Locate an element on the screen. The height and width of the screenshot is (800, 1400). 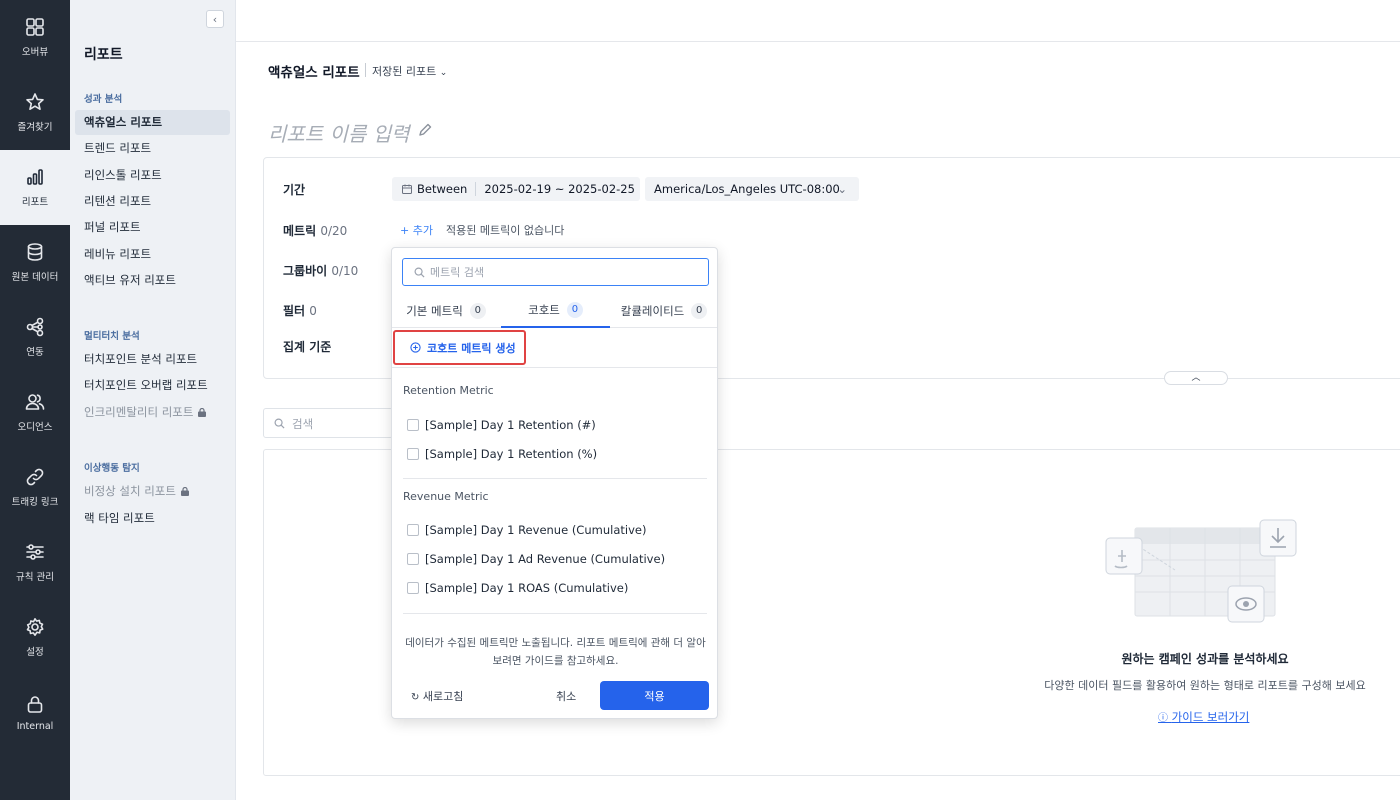
sidebar-item-label: 인크리멘탈리티 리포트 is located at coordinates (139, 412).